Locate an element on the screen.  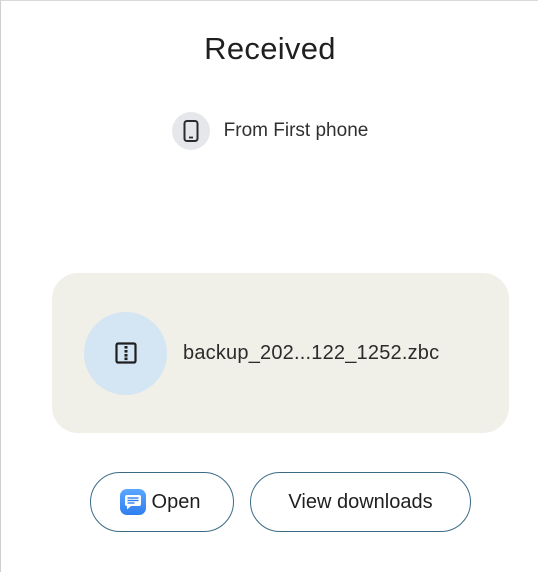
action-bar: Open View downloads is located at coordinates (280, 502).